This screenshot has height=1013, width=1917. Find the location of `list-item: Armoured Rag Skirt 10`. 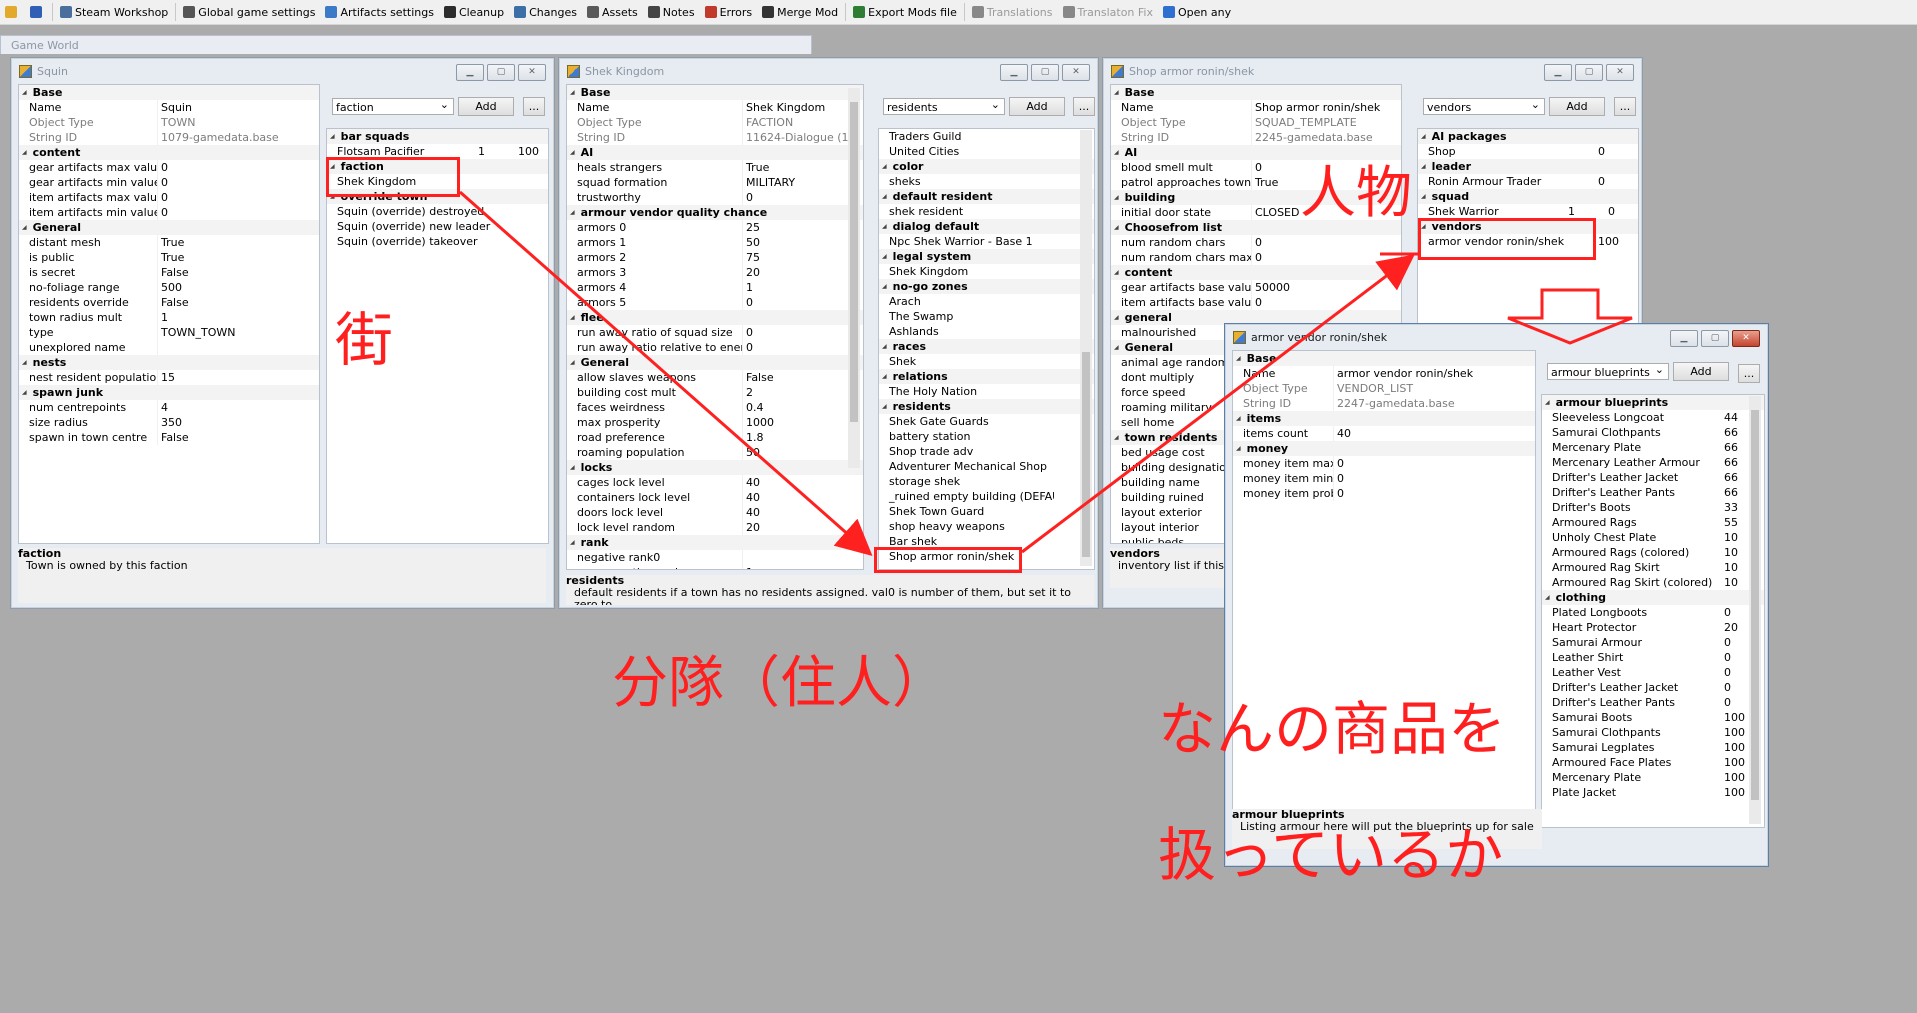

list-item: Armoured Rag Skirt 10 is located at coordinates (1653, 567).